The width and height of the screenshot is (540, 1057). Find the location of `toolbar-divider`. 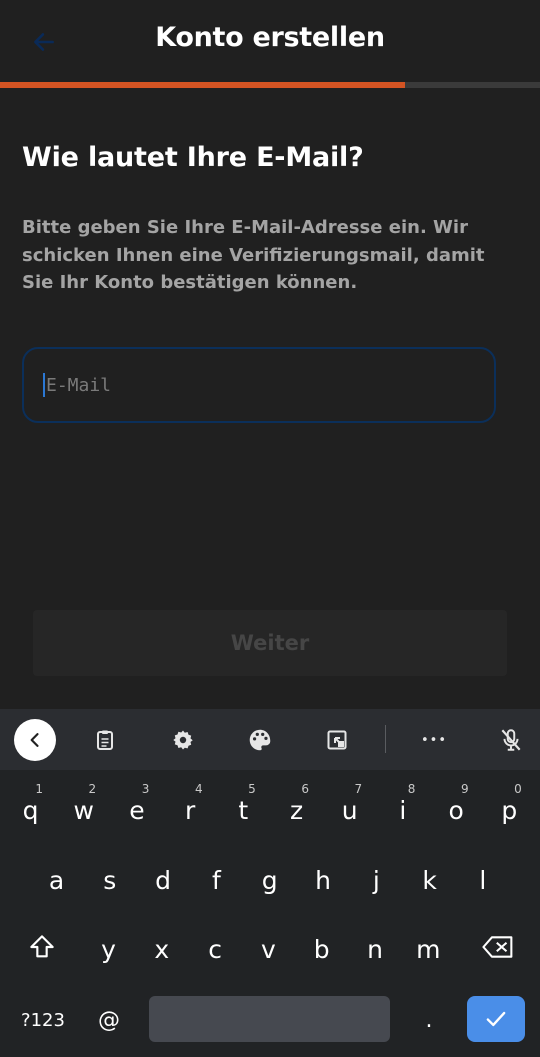

toolbar-divider is located at coordinates (385, 739).